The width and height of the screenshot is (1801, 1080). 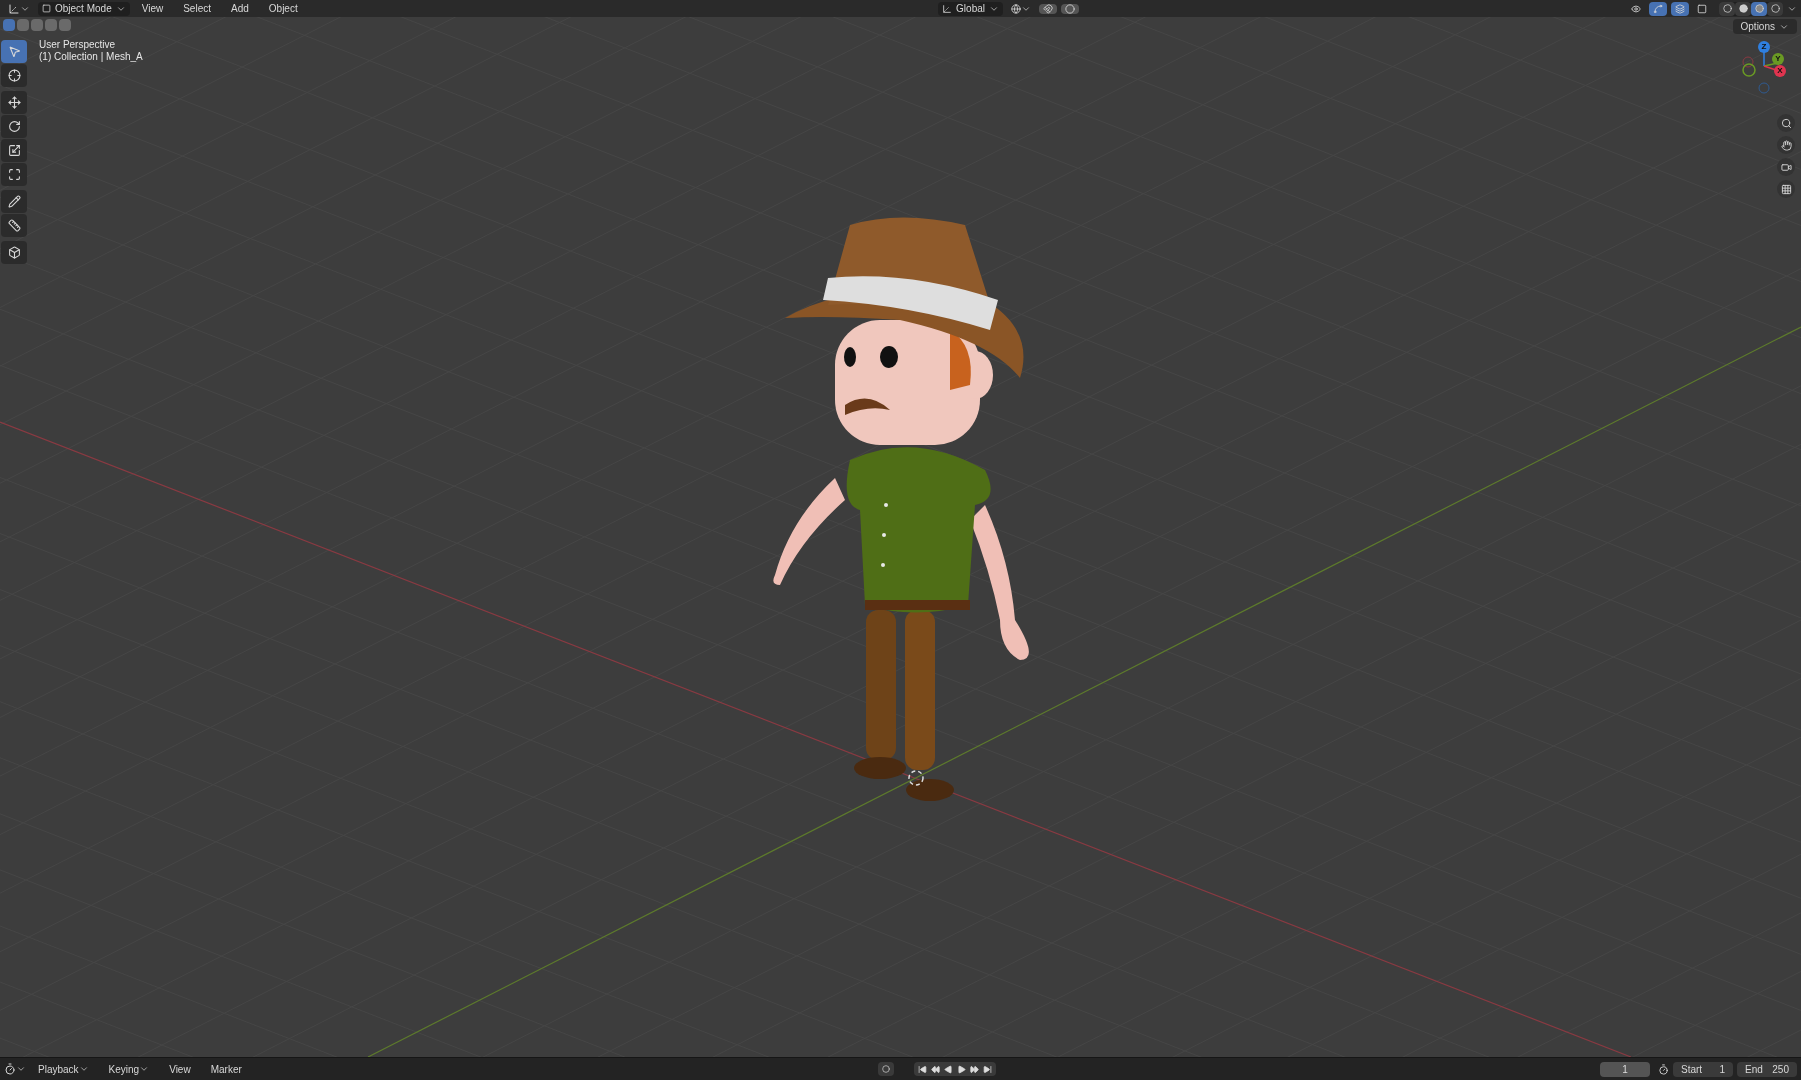 I want to click on axis-label: X, so click(x=1780, y=71).